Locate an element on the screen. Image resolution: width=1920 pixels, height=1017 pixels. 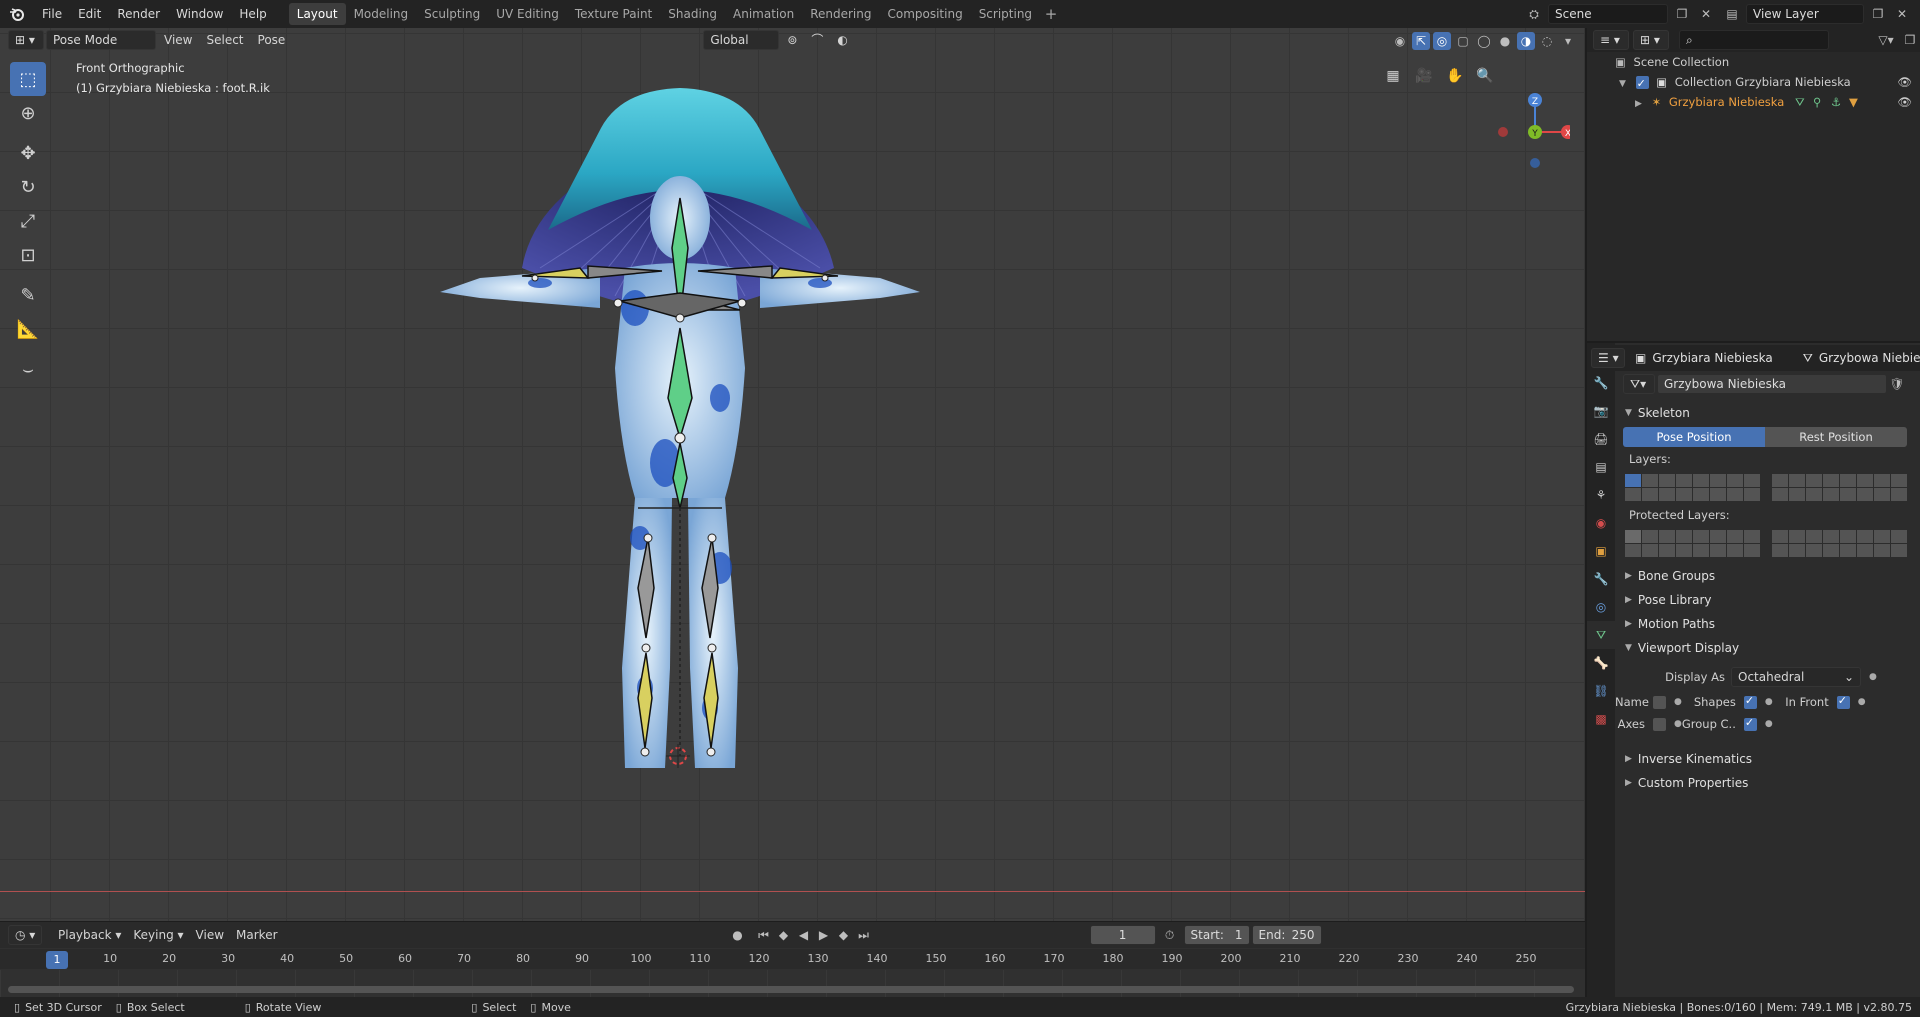
shapes-checkbox is located at coordinates (1750, 701).